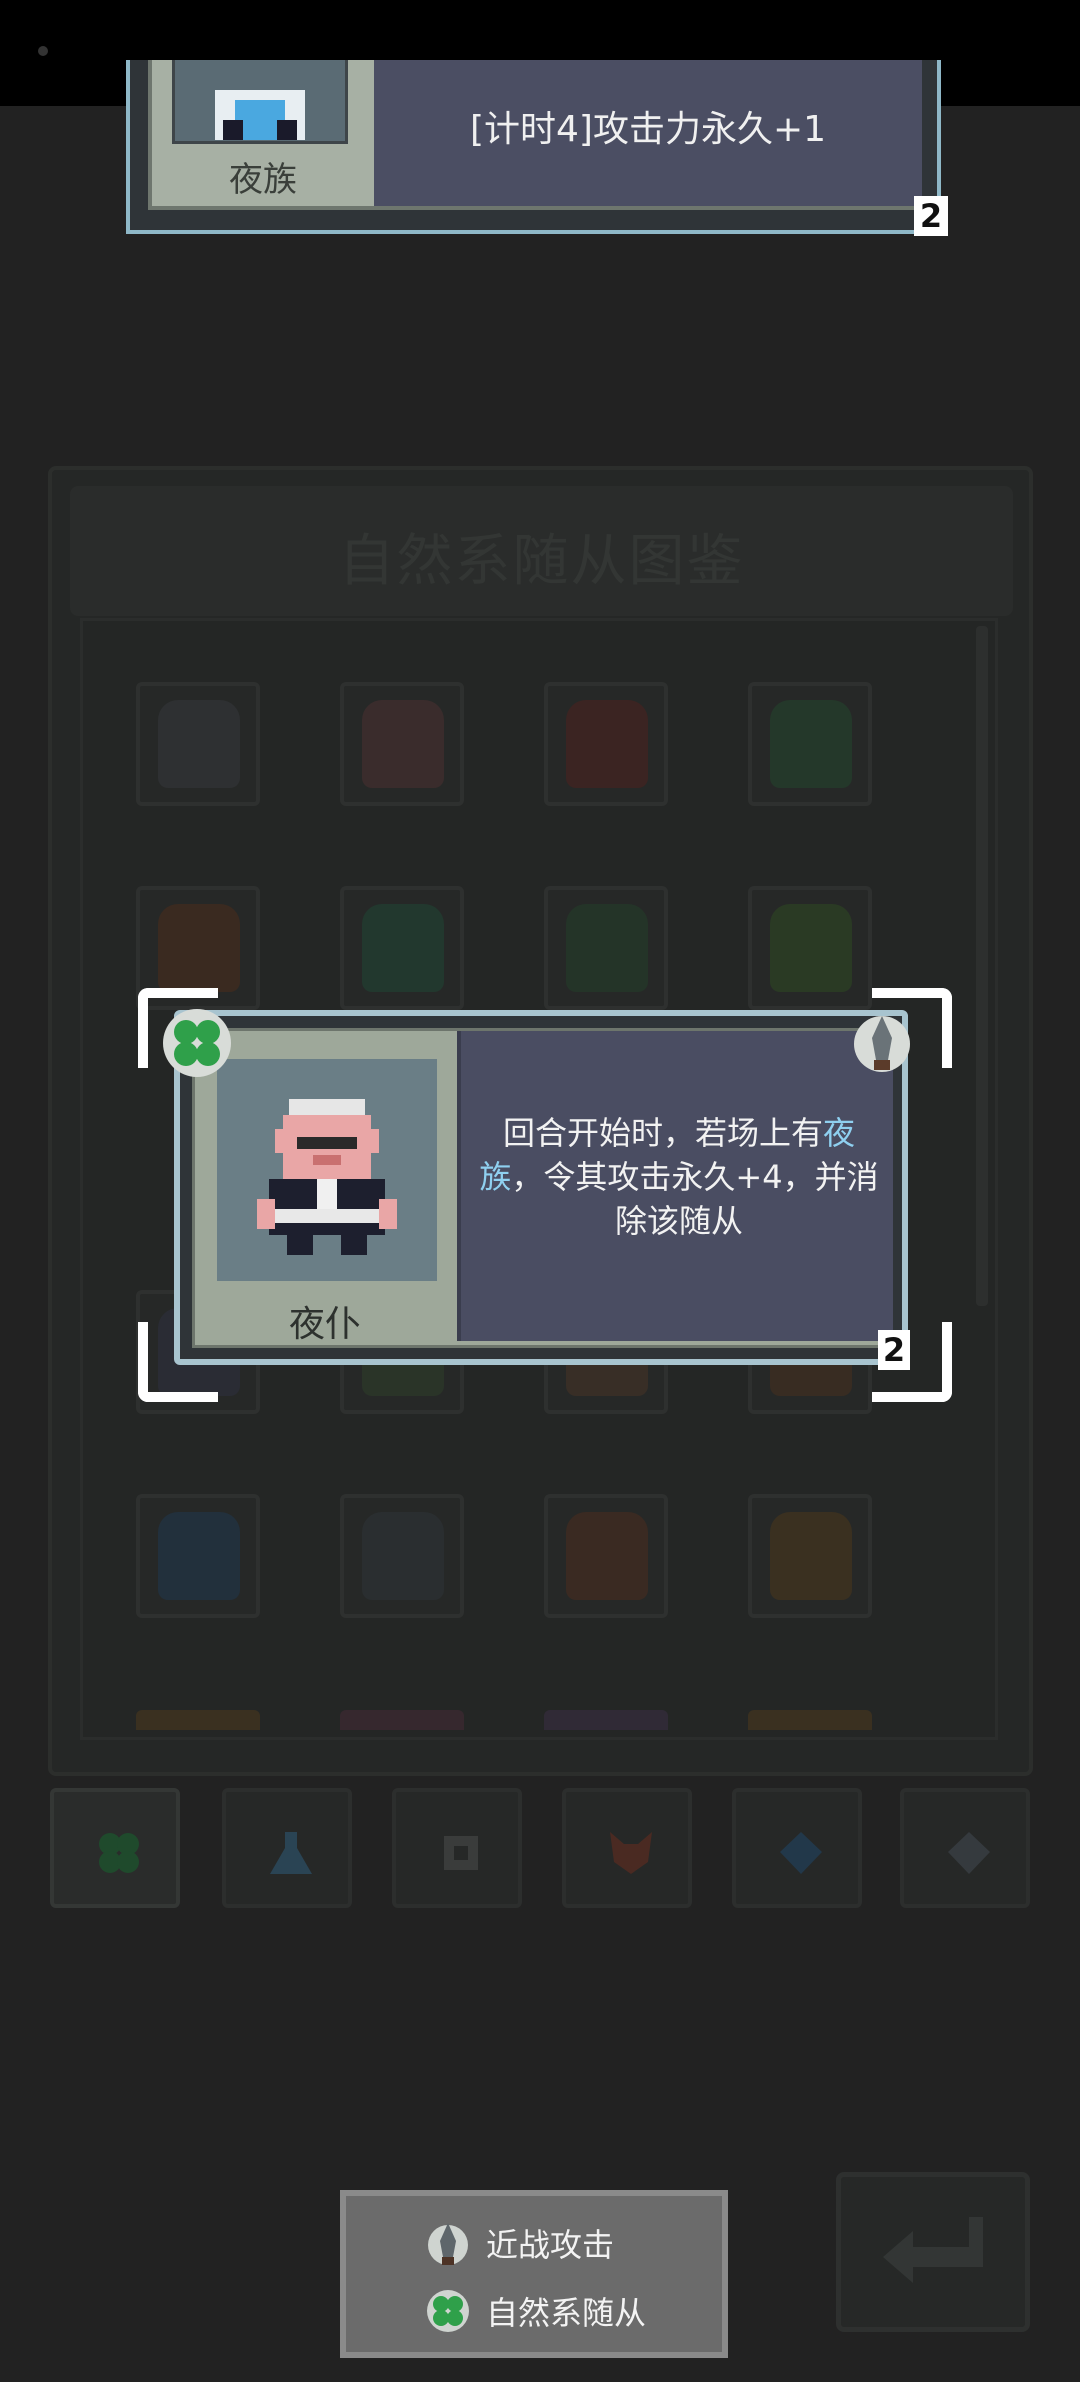 This screenshot has width=1080, height=2382. Describe the element at coordinates (894, 1350) in the screenshot. I see `minion-cost-badge: 2` at that location.